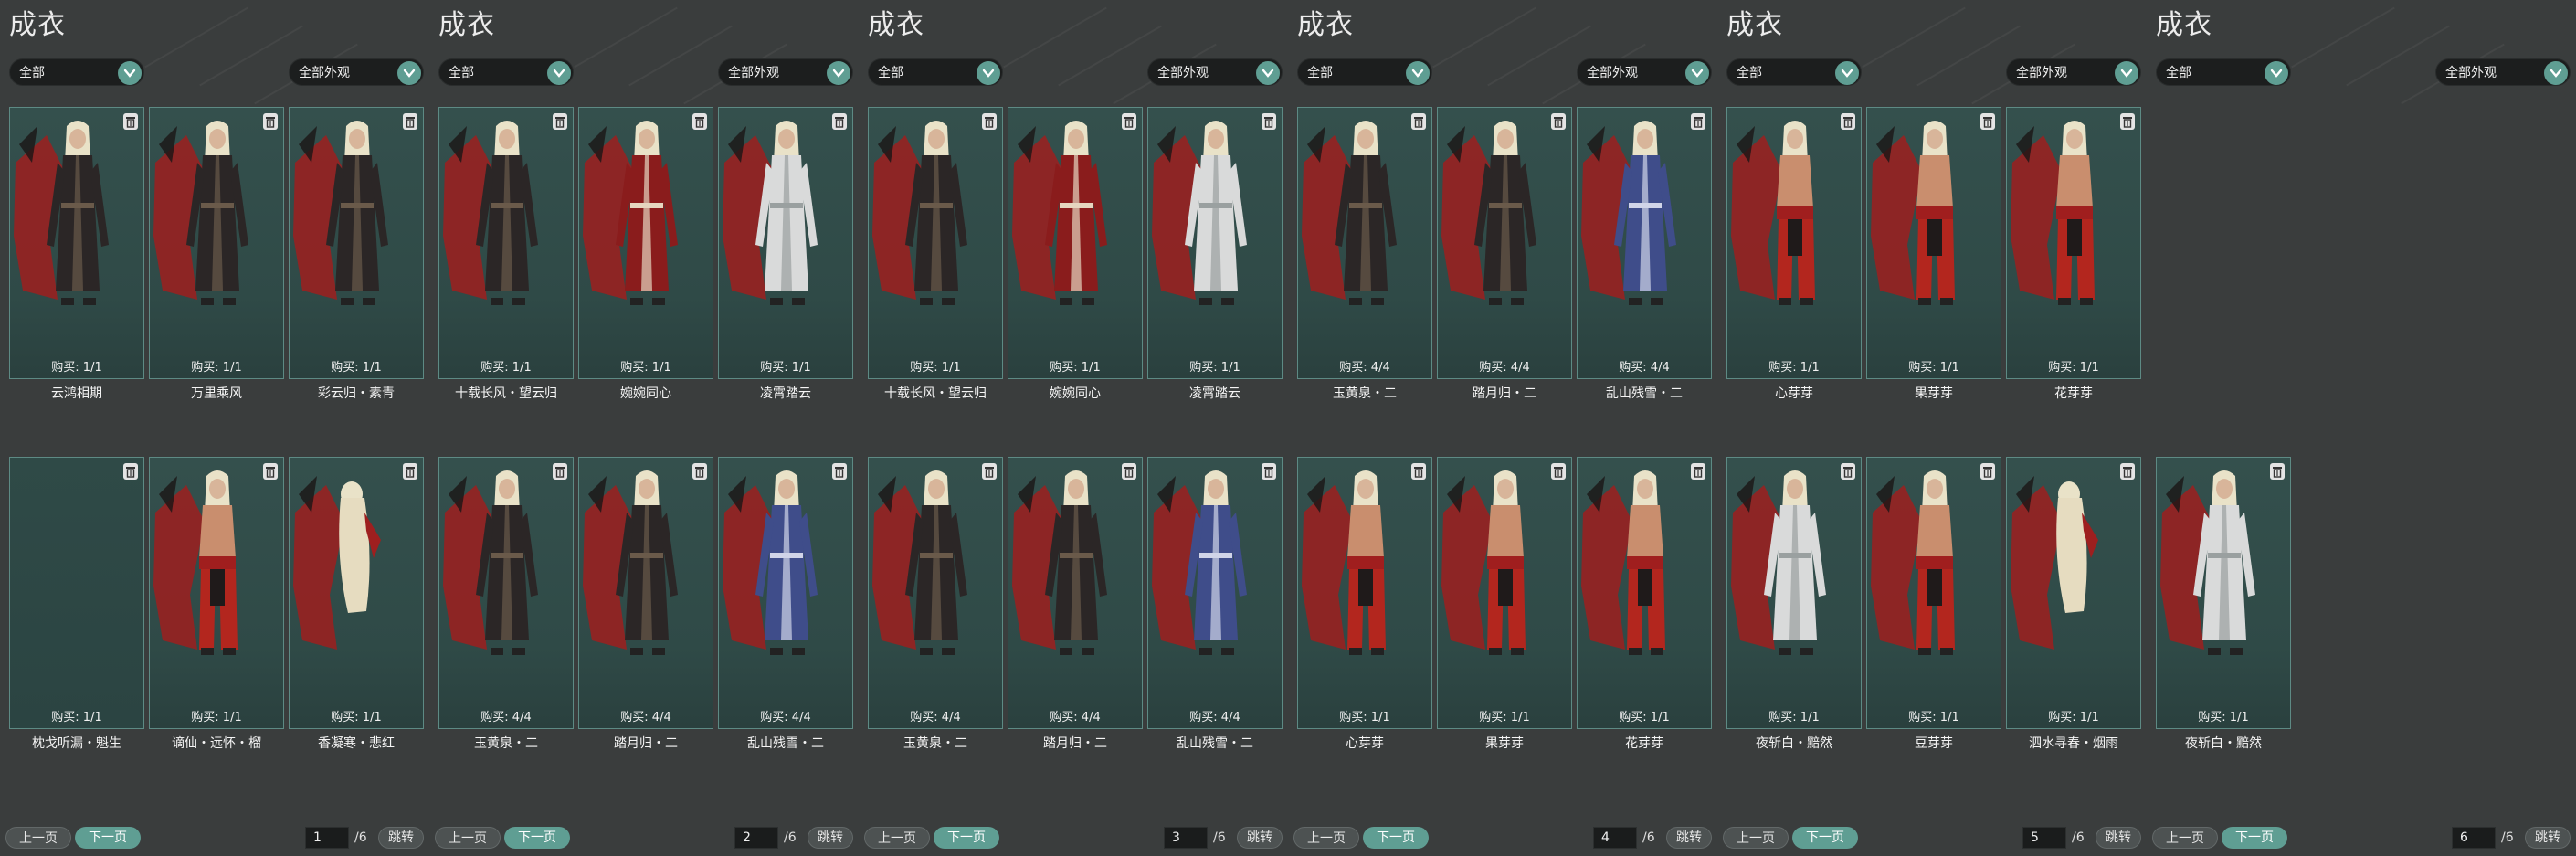 This screenshot has height=856, width=2576. What do you see at coordinates (327, 838) in the screenshot?
I see `page-number-input: 1` at bounding box center [327, 838].